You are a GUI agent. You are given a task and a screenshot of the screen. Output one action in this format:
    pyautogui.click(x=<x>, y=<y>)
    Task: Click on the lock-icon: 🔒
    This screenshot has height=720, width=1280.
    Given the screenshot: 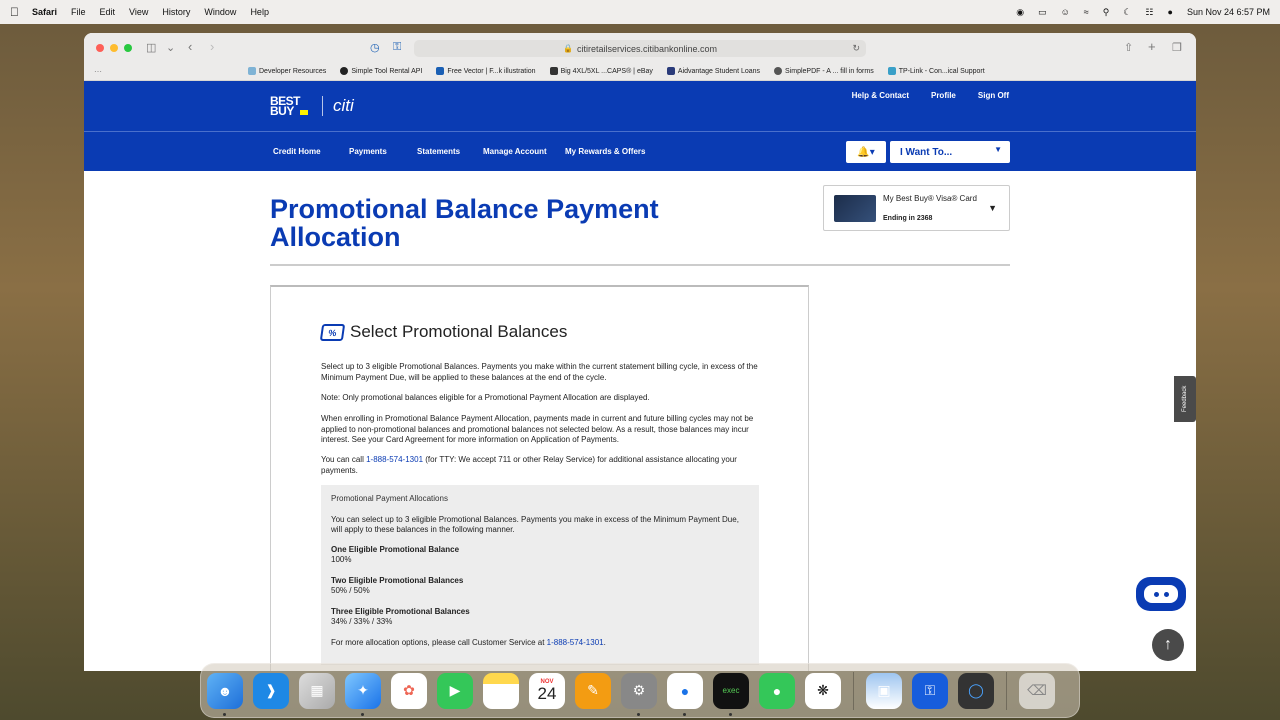 What is the action you would take?
    pyautogui.click(x=567, y=48)
    